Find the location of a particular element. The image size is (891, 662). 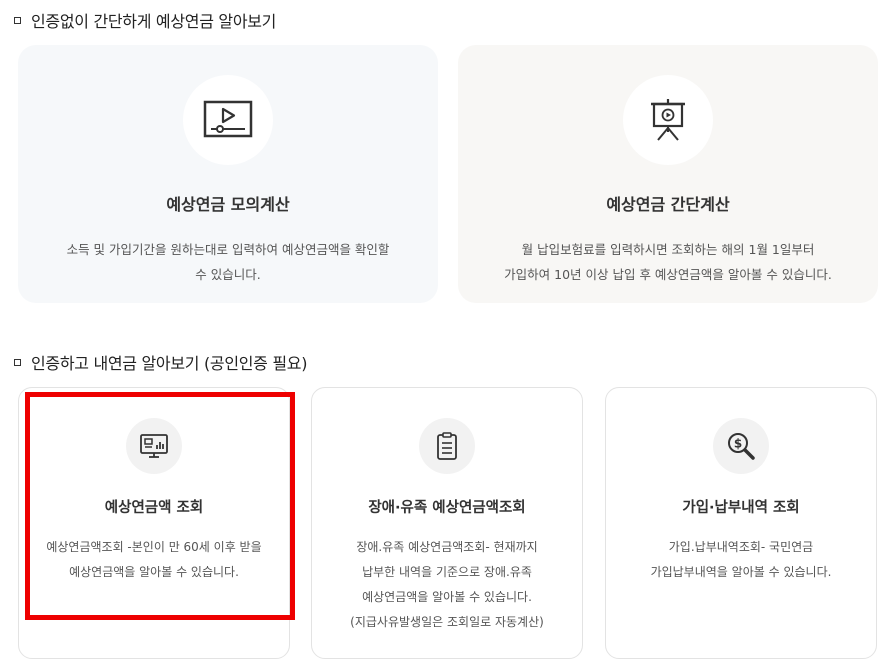

card-title: 예상연금 모의계산 is located at coordinates (228, 204).